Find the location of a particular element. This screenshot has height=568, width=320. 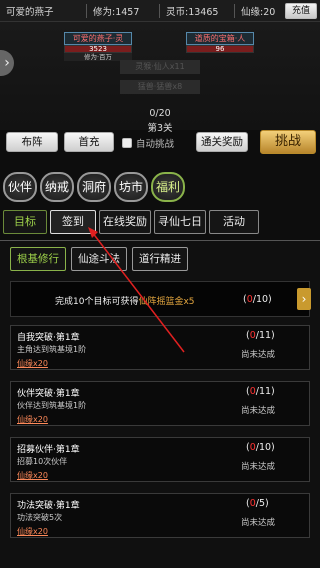

goal-summary: 完成10个目标可获得仙阵摇篮金x5 (0/10) › is located at coordinates (160, 299).